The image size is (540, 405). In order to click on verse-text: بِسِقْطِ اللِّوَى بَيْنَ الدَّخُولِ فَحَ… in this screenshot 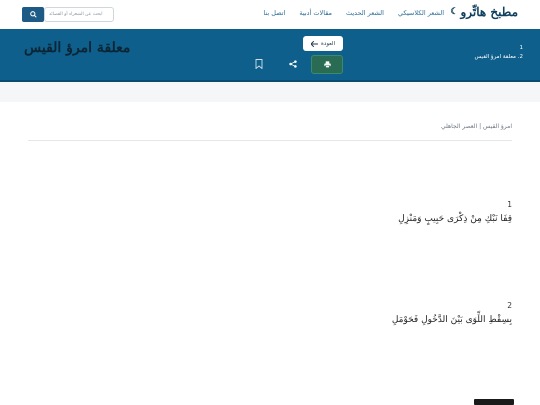, I will do `click(451, 320)`.